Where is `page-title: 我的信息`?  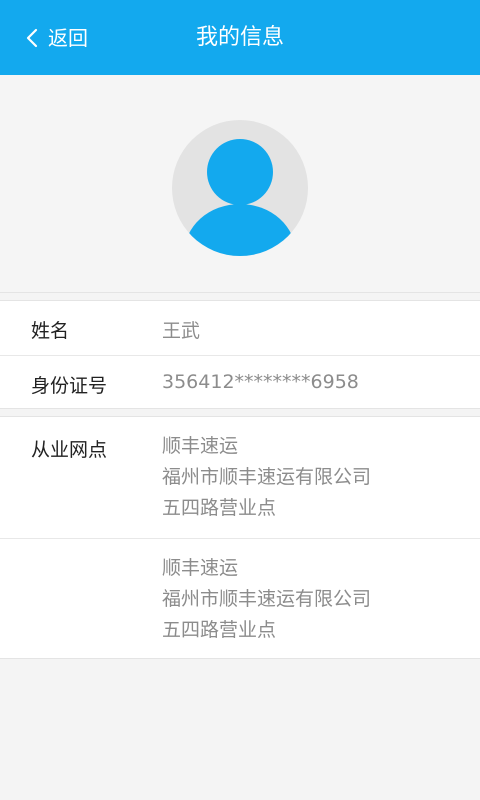 page-title: 我的信息 is located at coordinates (239, 37).